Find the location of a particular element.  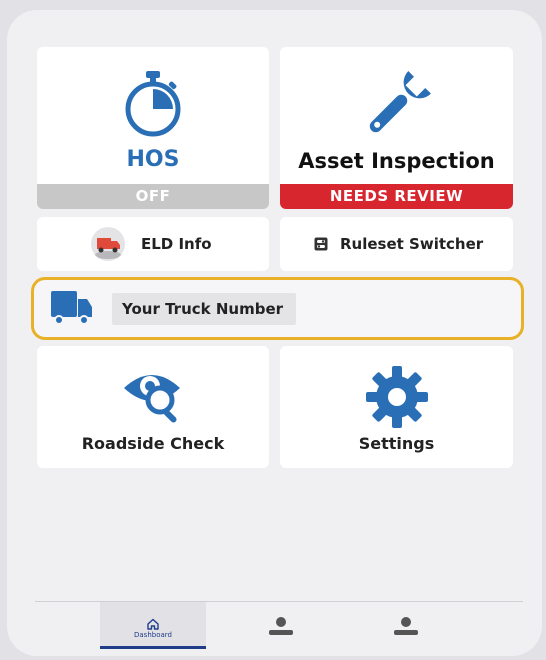

hos-tile: HOS OFF is located at coordinates (153, 128).